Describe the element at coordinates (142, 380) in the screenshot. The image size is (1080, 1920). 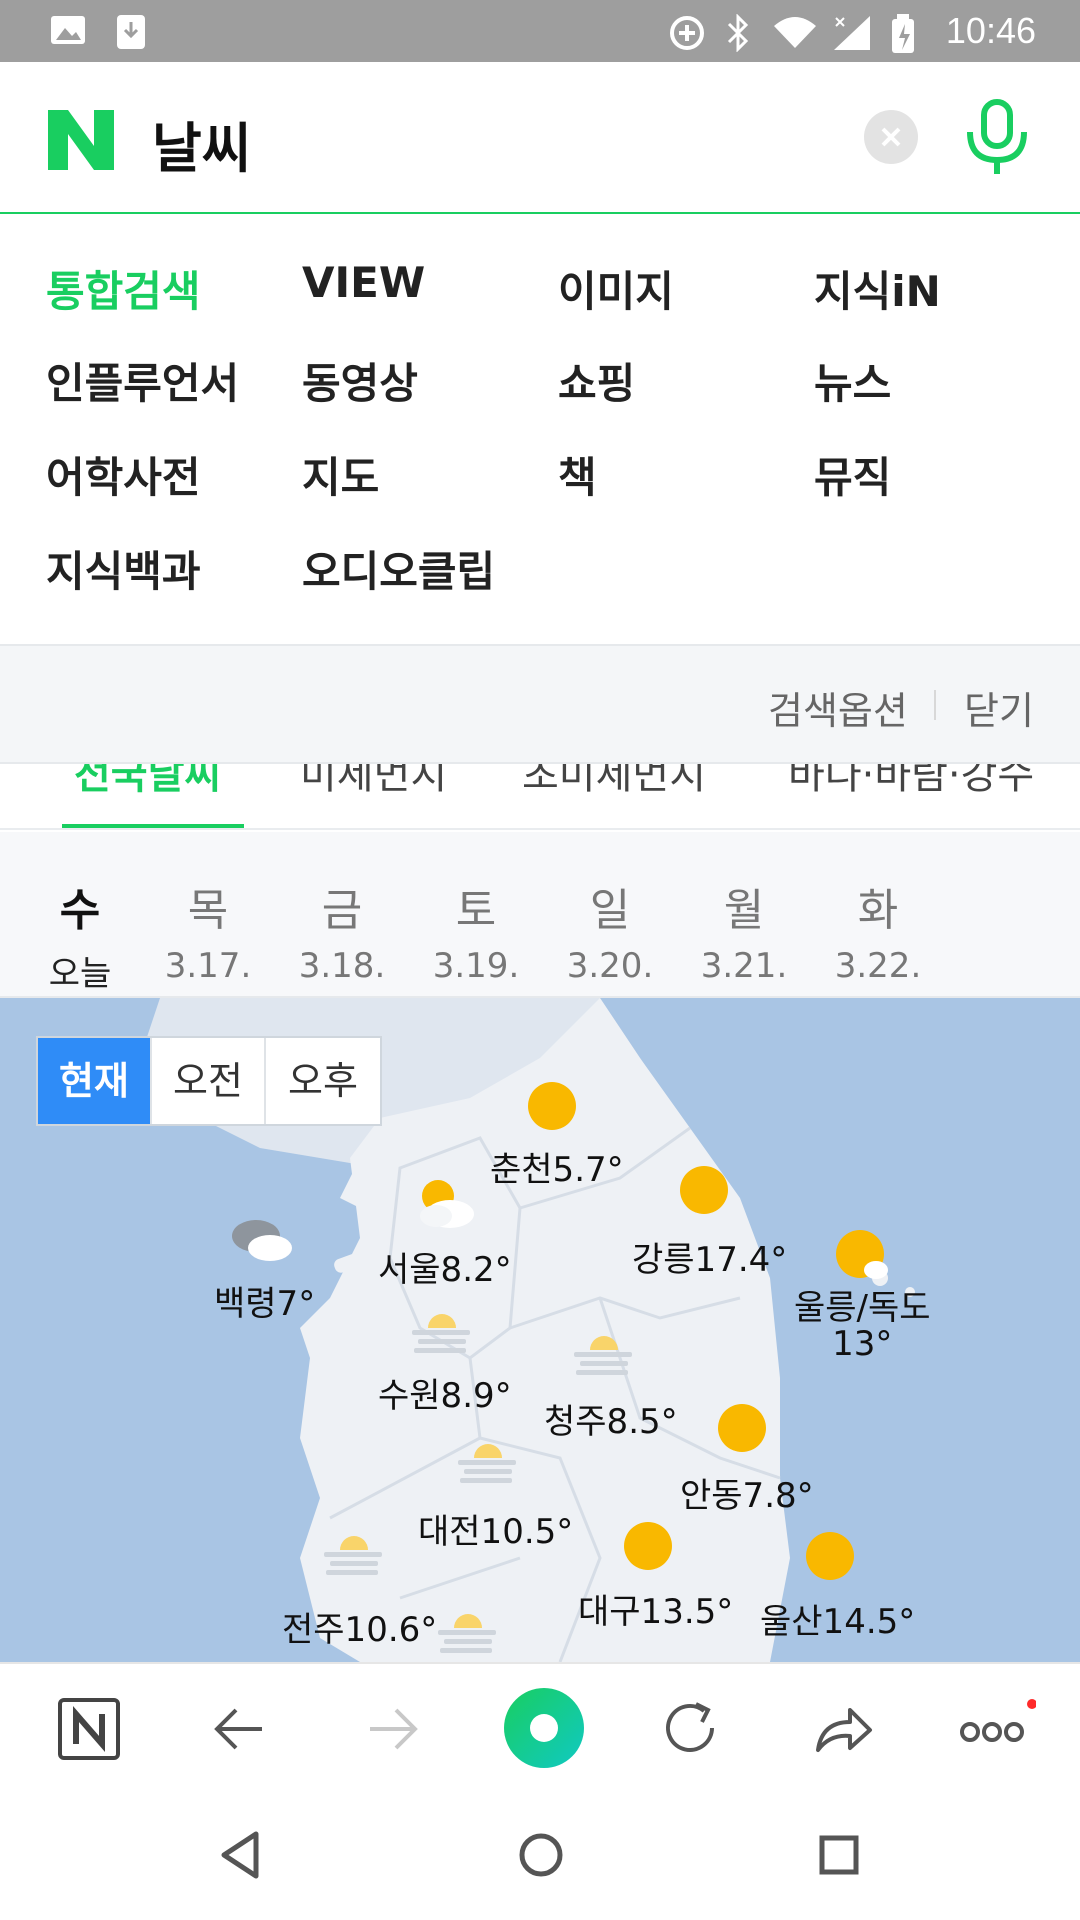
I see `category-influencer: 인플루언서` at that location.